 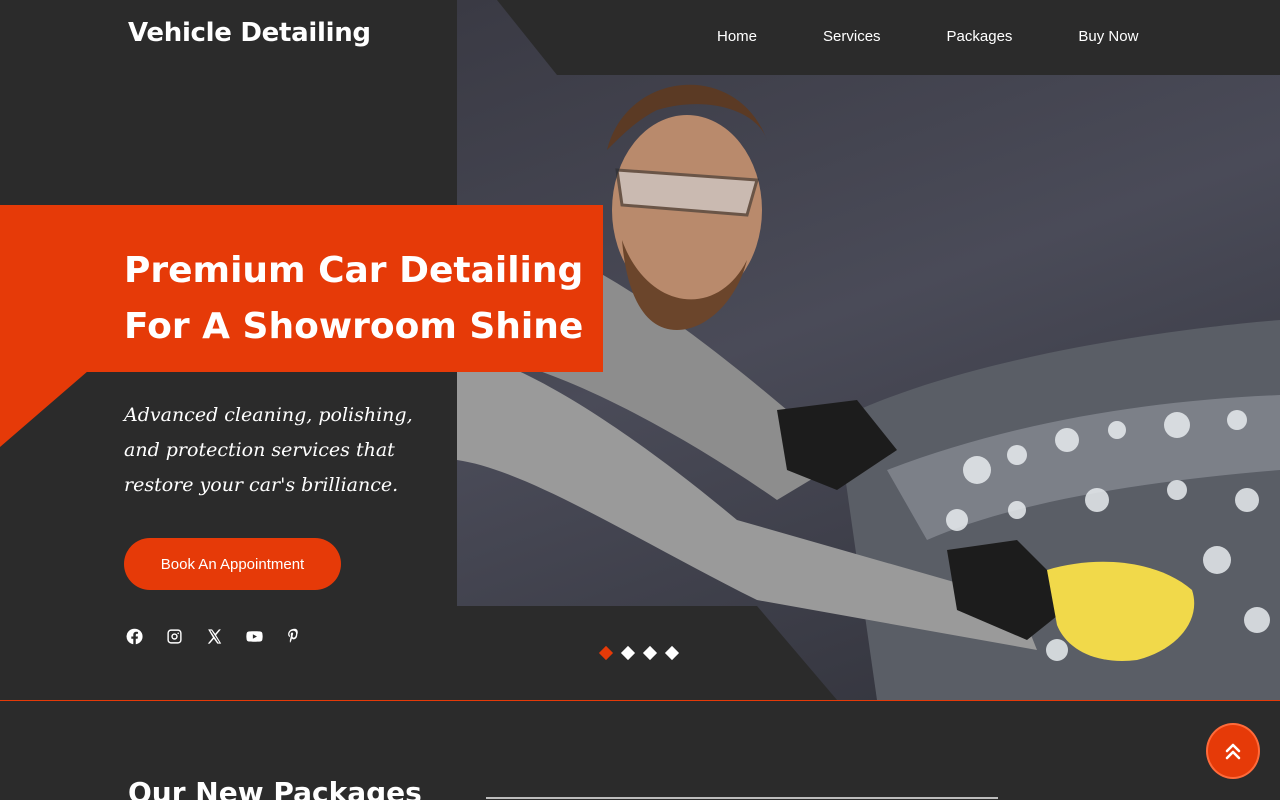 I want to click on slider-dots, so click(x=643, y=653).